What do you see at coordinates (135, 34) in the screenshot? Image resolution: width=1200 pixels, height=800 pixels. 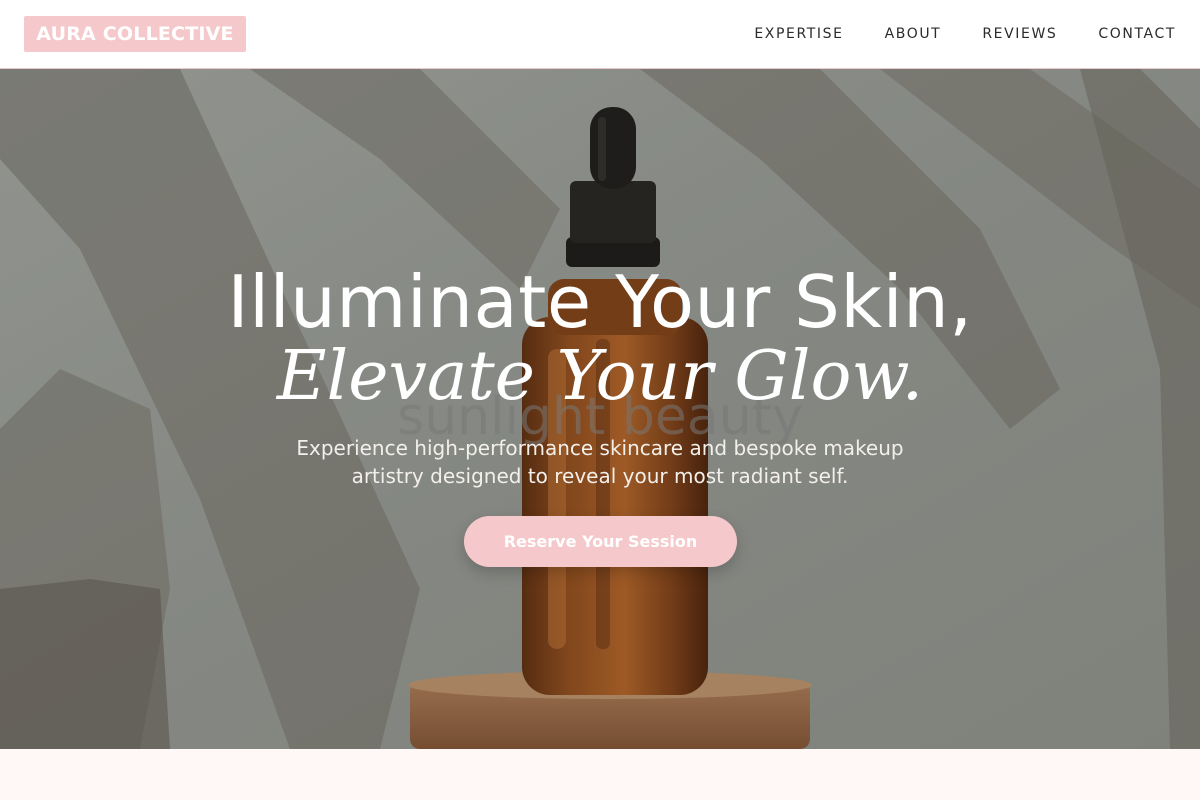 I see `brand-logo: AURA COLLECTIVE` at bounding box center [135, 34].